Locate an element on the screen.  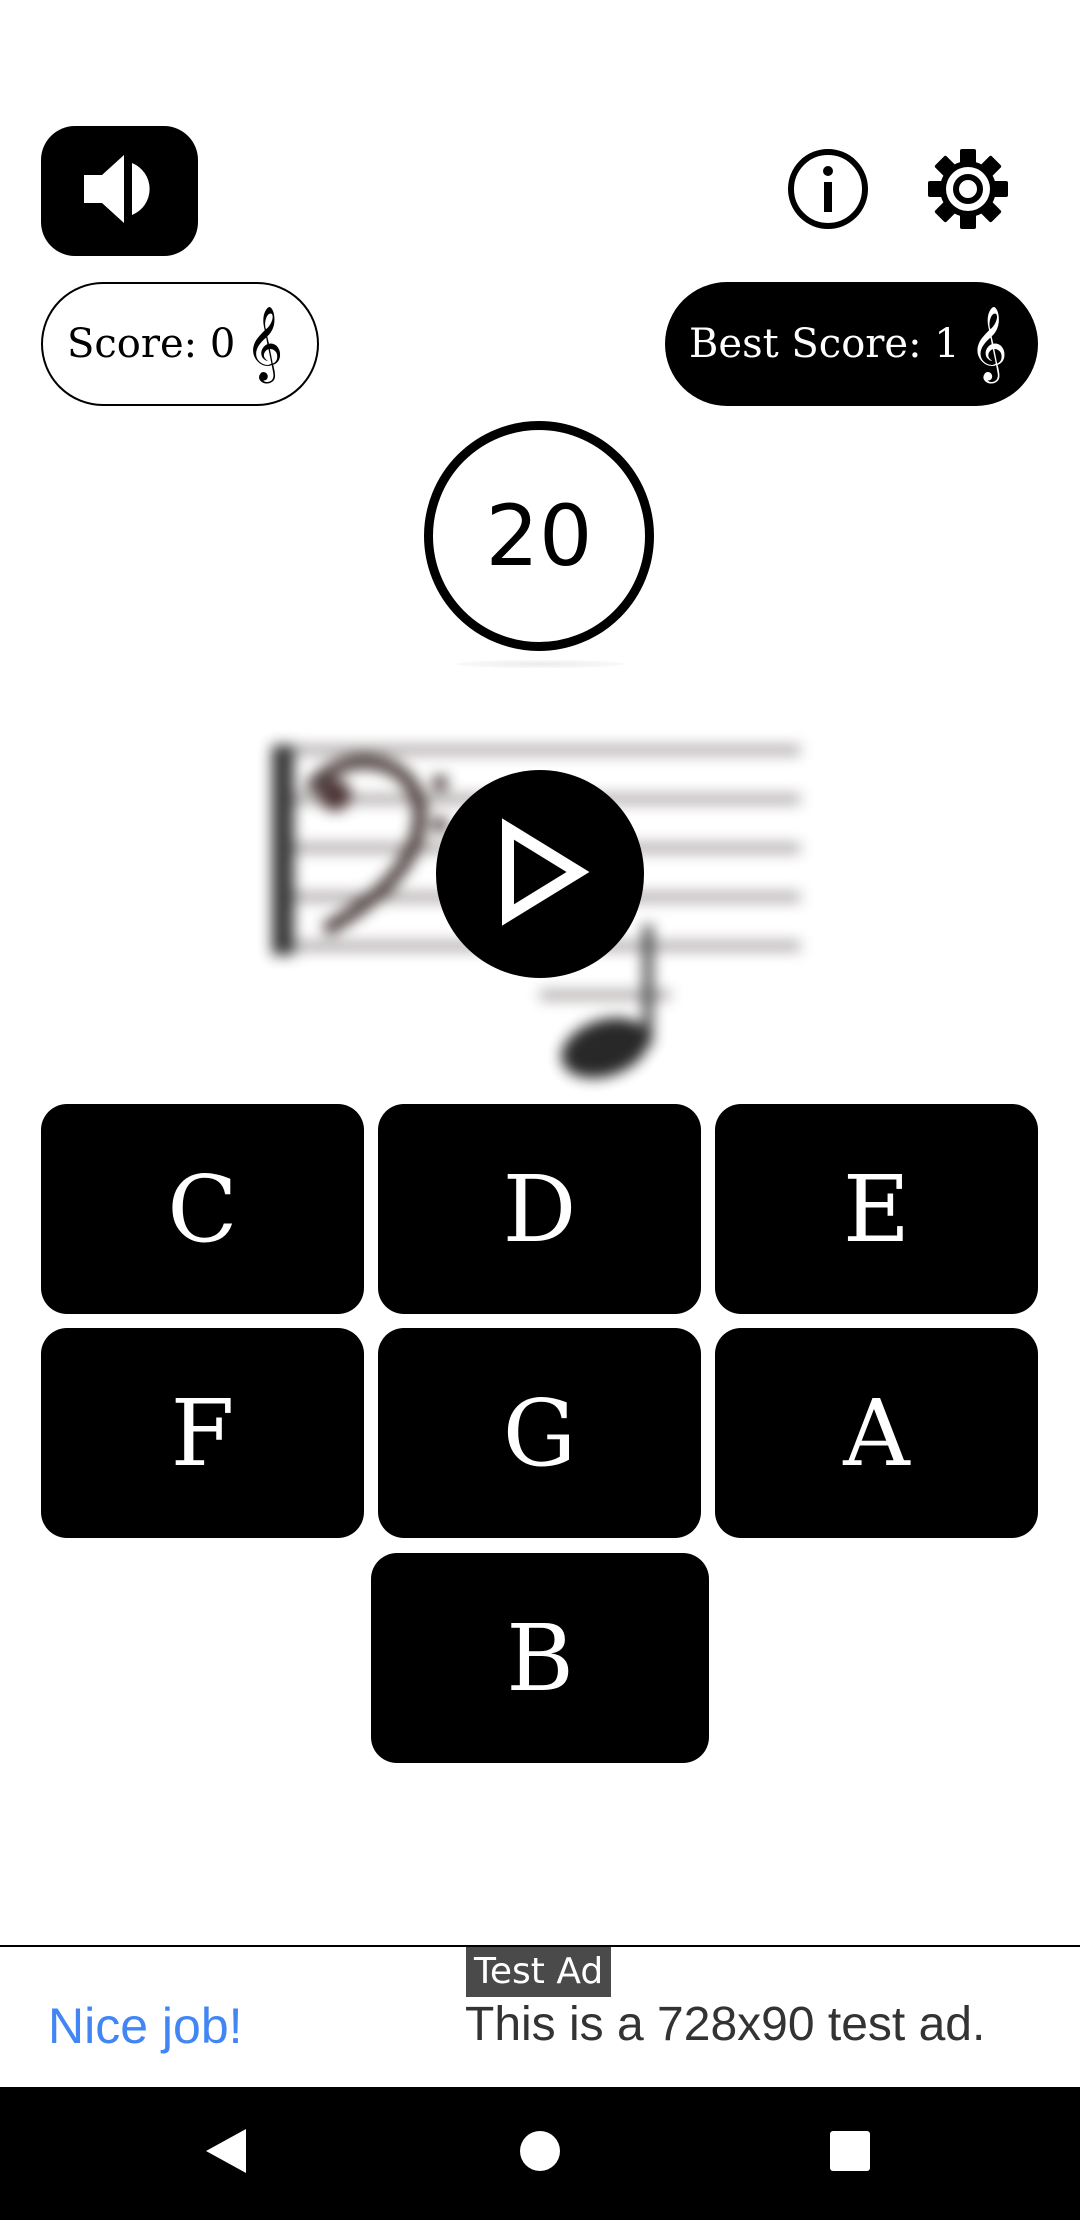
note-label: B is located at coordinates (540, 1658).